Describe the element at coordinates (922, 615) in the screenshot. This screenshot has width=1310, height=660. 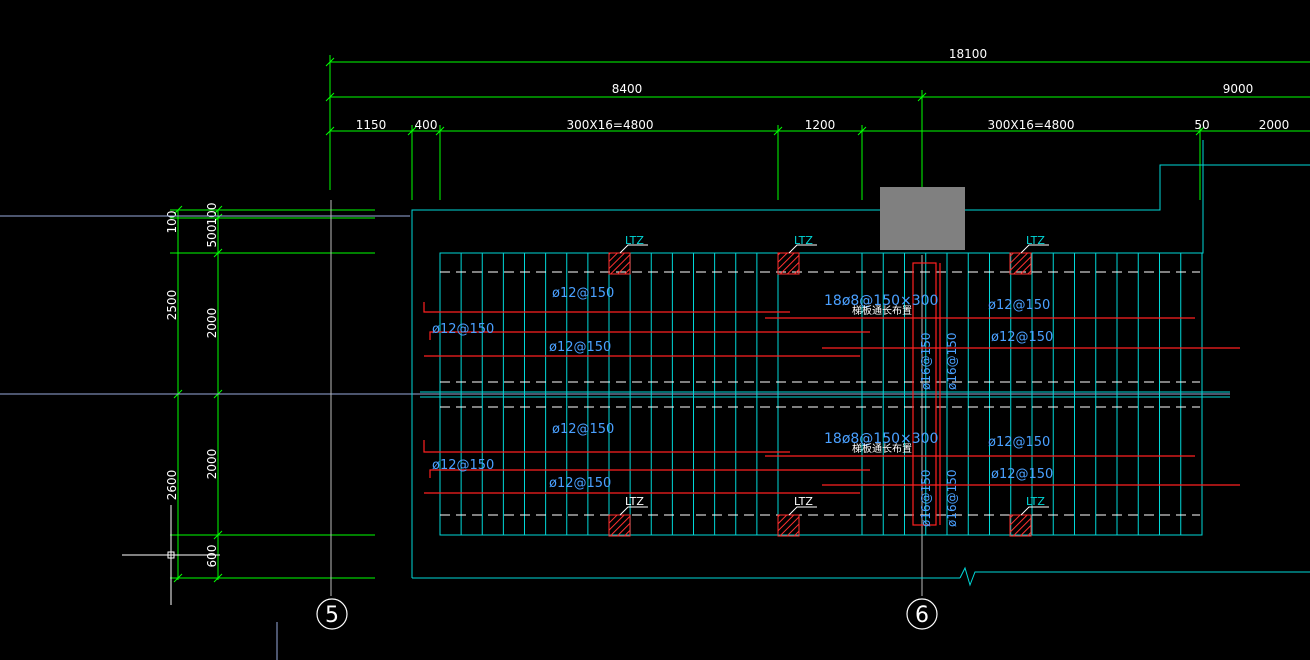
I see `axis-label-6: 6` at that location.